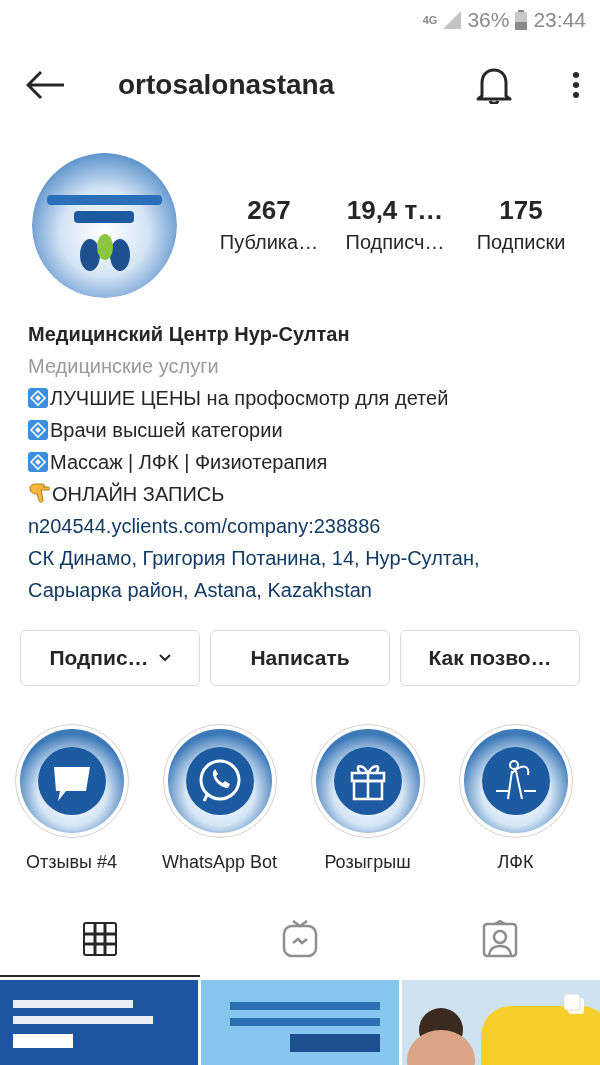 This screenshot has width=600, height=1065. What do you see at coordinates (166, 430) in the screenshot?
I see `bio-line: Врачи высшей категории` at bounding box center [166, 430].